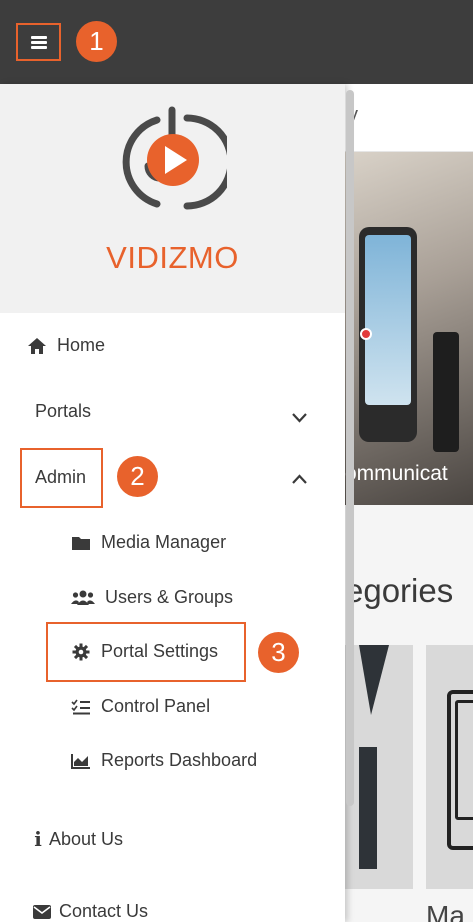  What do you see at coordinates (38, 839) in the screenshot?
I see `info-icon: i` at bounding box center [38, 839].